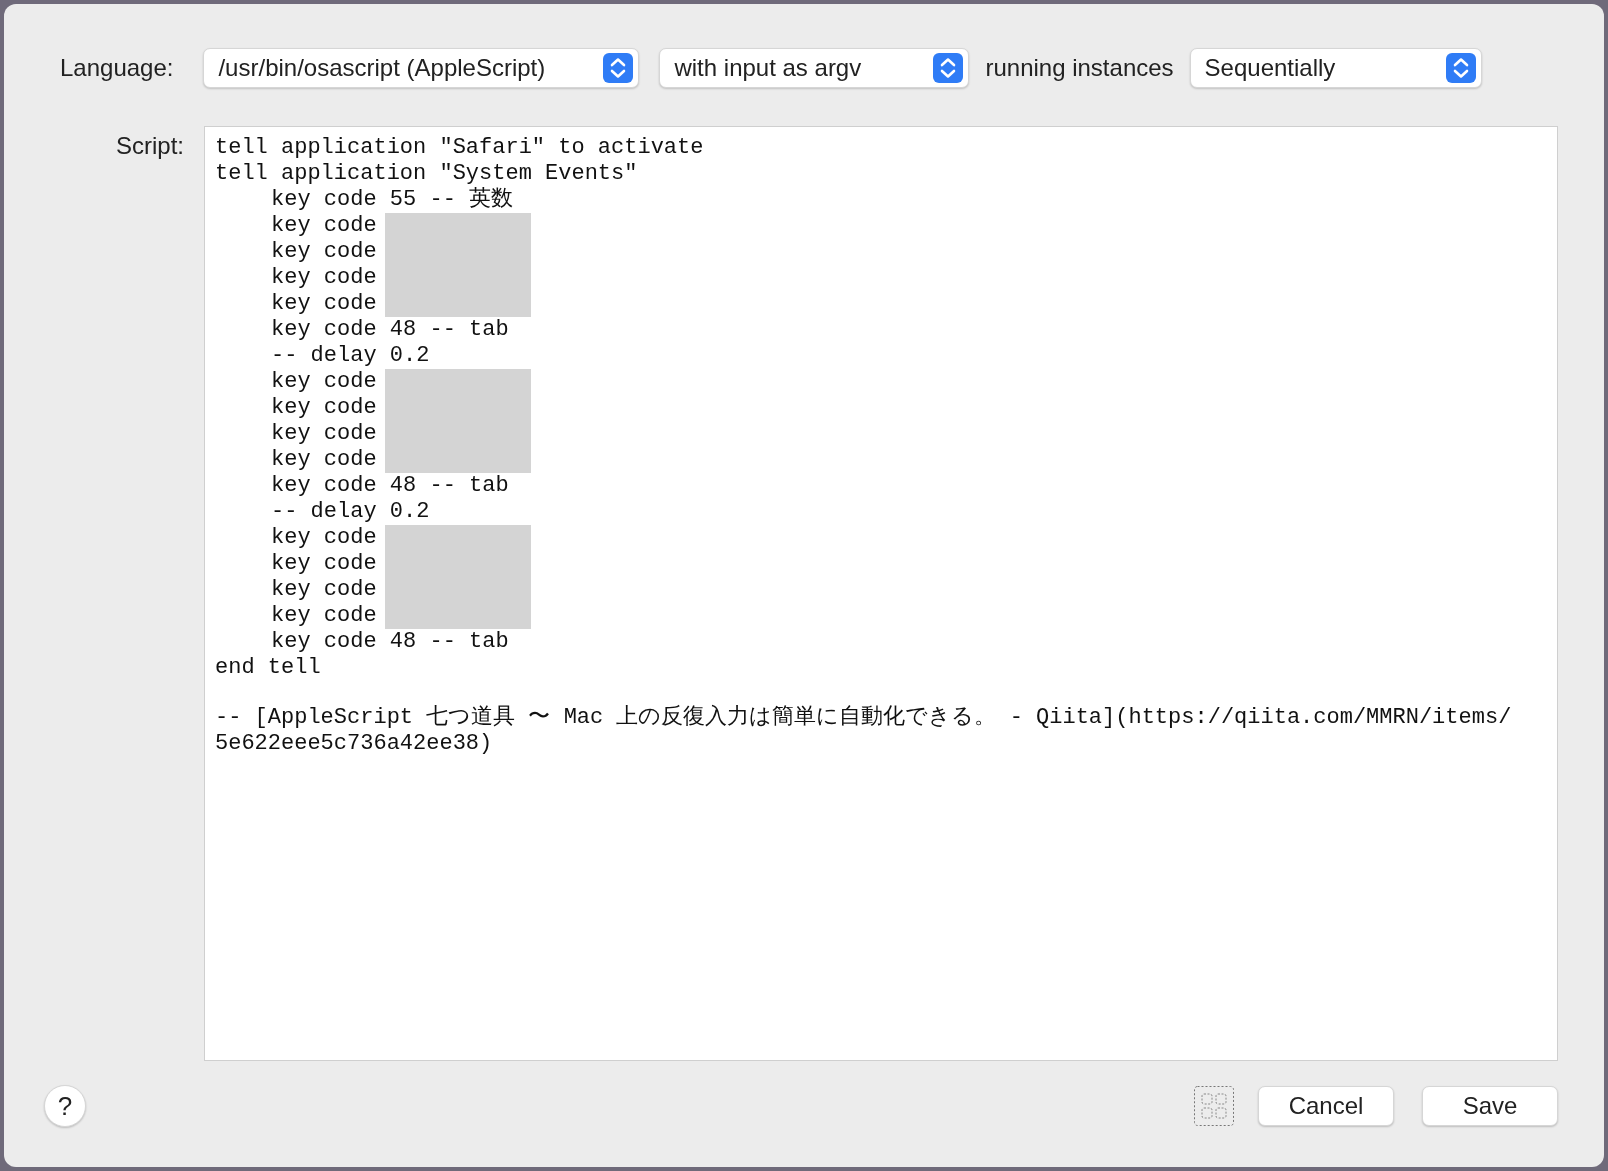 Image resolution: width=1608 pixels, height=1171 pixels. What do you see at coordinates (117, 68) in the screenshot?
I see `language-label: Language:` at bounding box center [117, 68].